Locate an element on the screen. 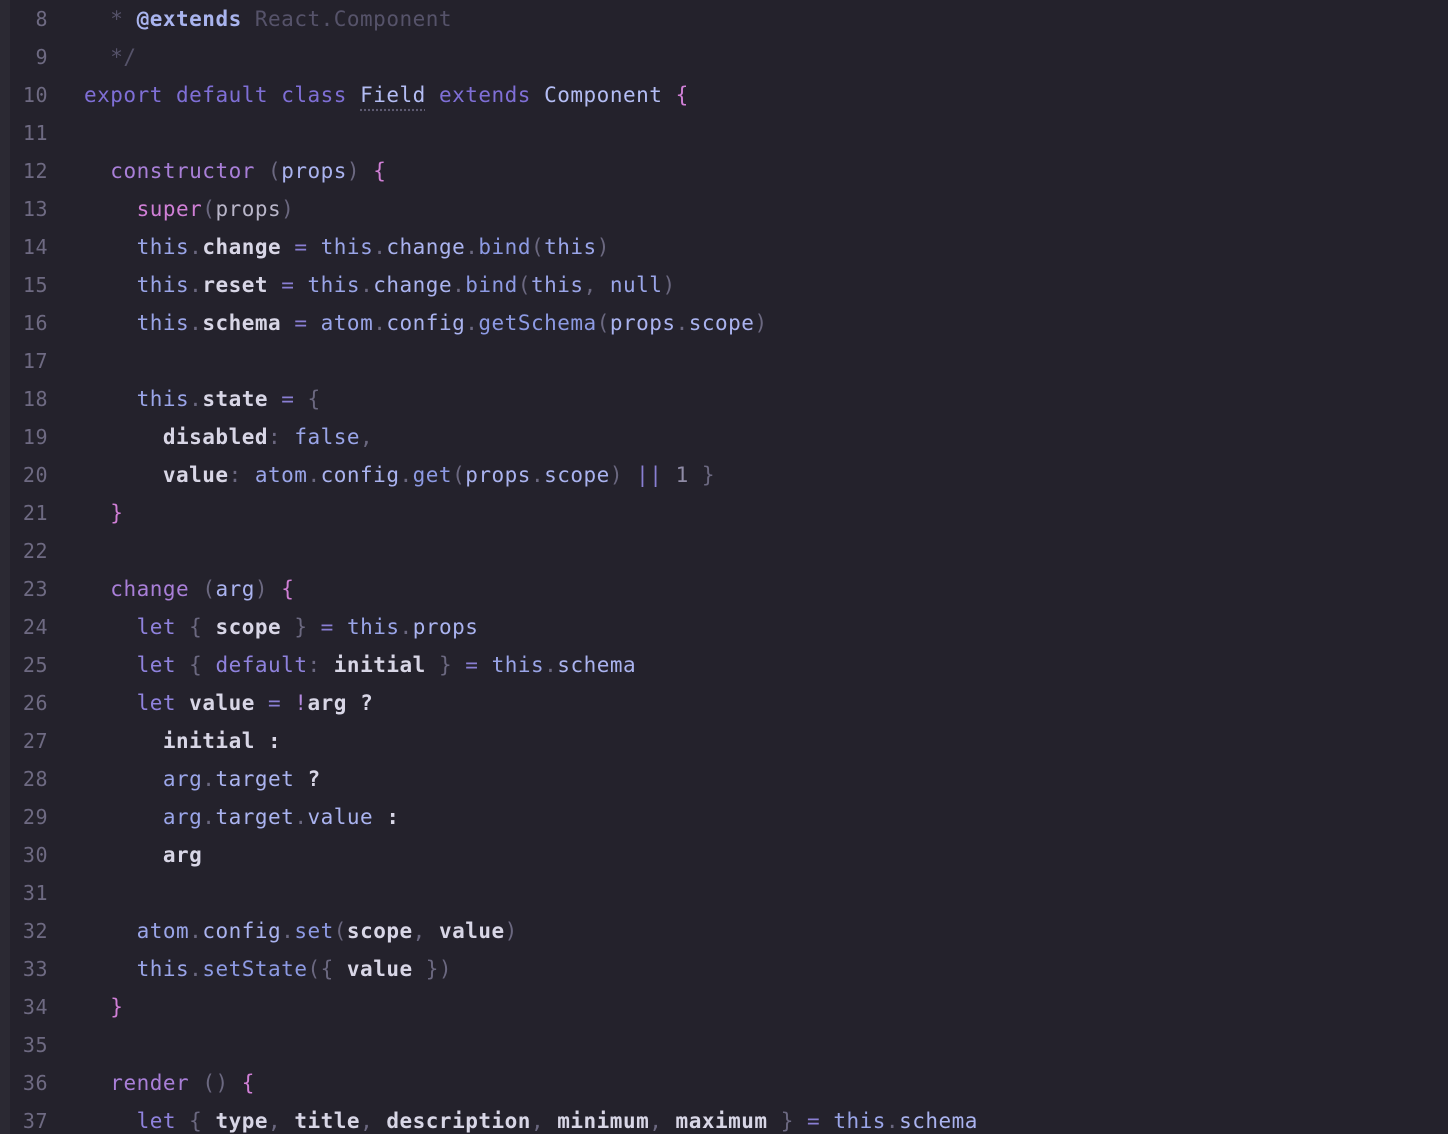  code-line-content: arg.target.value : is located at coordinates (242, 817).